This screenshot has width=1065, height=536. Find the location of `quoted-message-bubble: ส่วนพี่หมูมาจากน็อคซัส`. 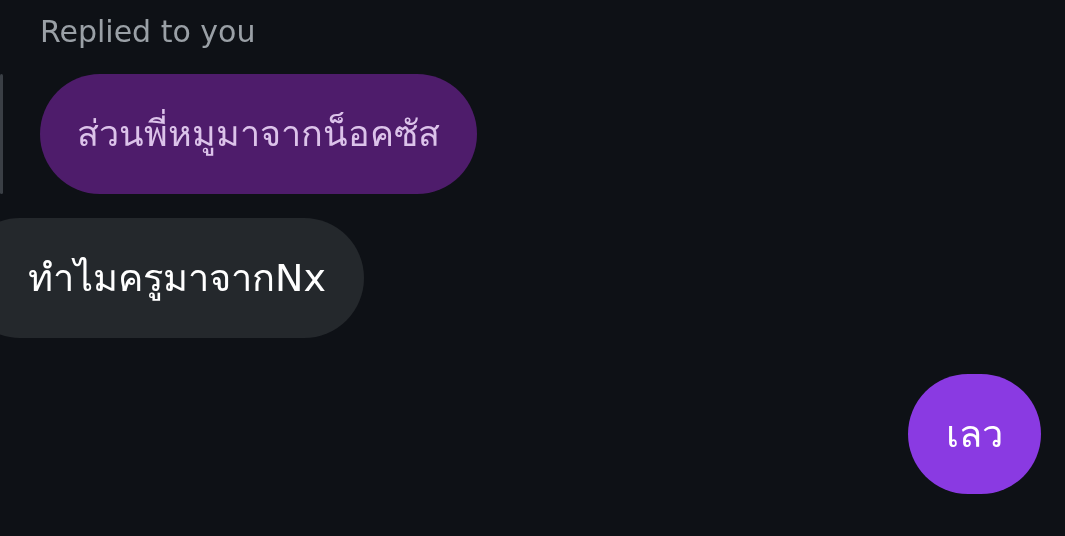

quoted-message-bubble: ส่วนพี่หมูมาจากน็อคซัส is located at coordinates (258, 134).